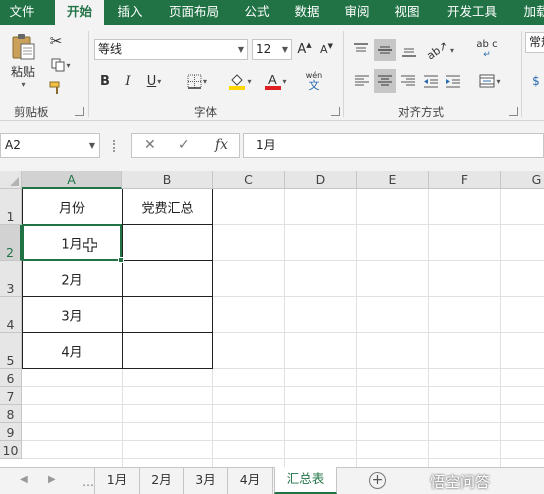 This screenshot has height=494, width=544. What do you see at coordinates (167, 243) in the screenshot?
I see `cell-b2` at bounding box center [167, 243].